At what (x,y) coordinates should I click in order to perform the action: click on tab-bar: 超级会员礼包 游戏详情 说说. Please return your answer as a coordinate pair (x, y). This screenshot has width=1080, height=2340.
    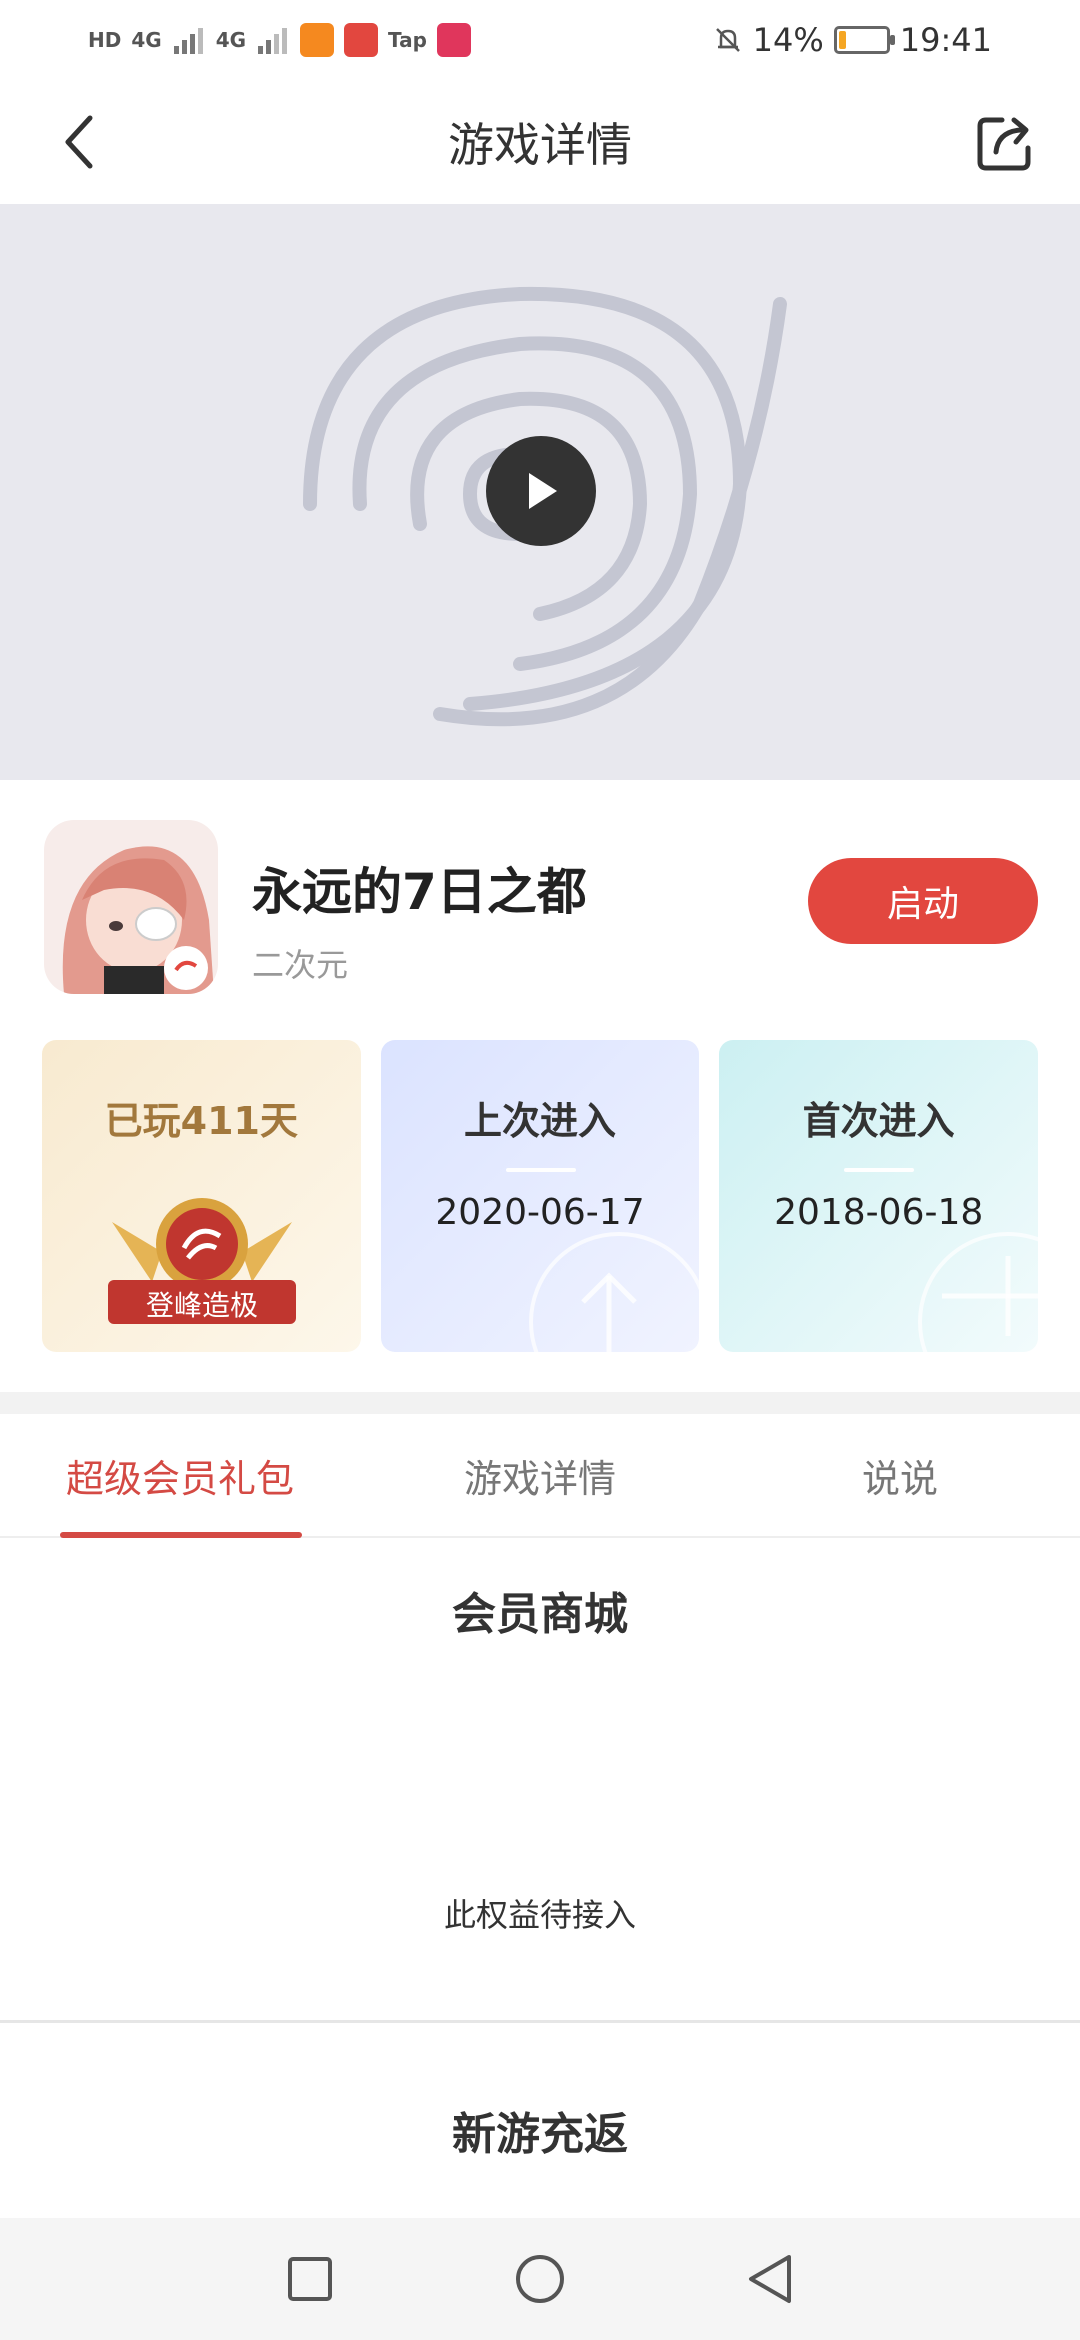
    Looking at the image, I should click on (540, 1476).